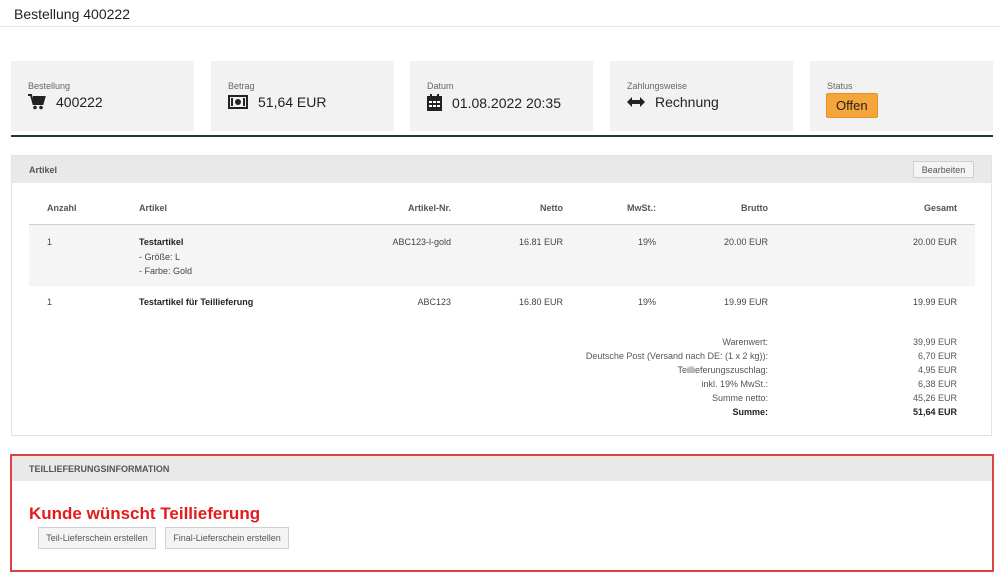 This screenshot has height=578, width=1000. Describe the element at coordinates (506, 102) in the screenshot. I see `date-value: 01.08.2022 20:35` at that location.